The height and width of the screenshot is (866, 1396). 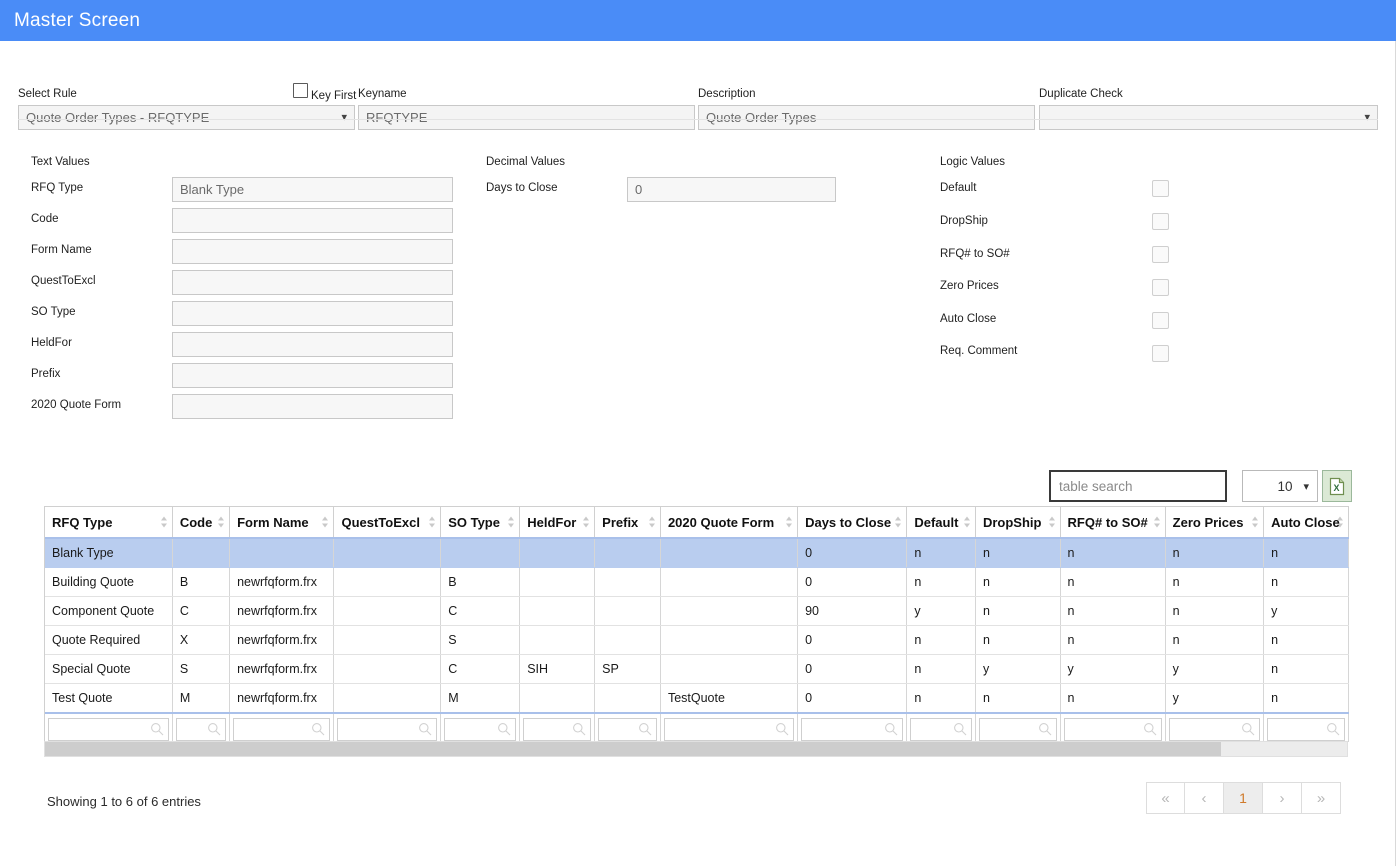 I want to click on table-row: Blank Type 0 n n n n n, so click(x=697, y=553).